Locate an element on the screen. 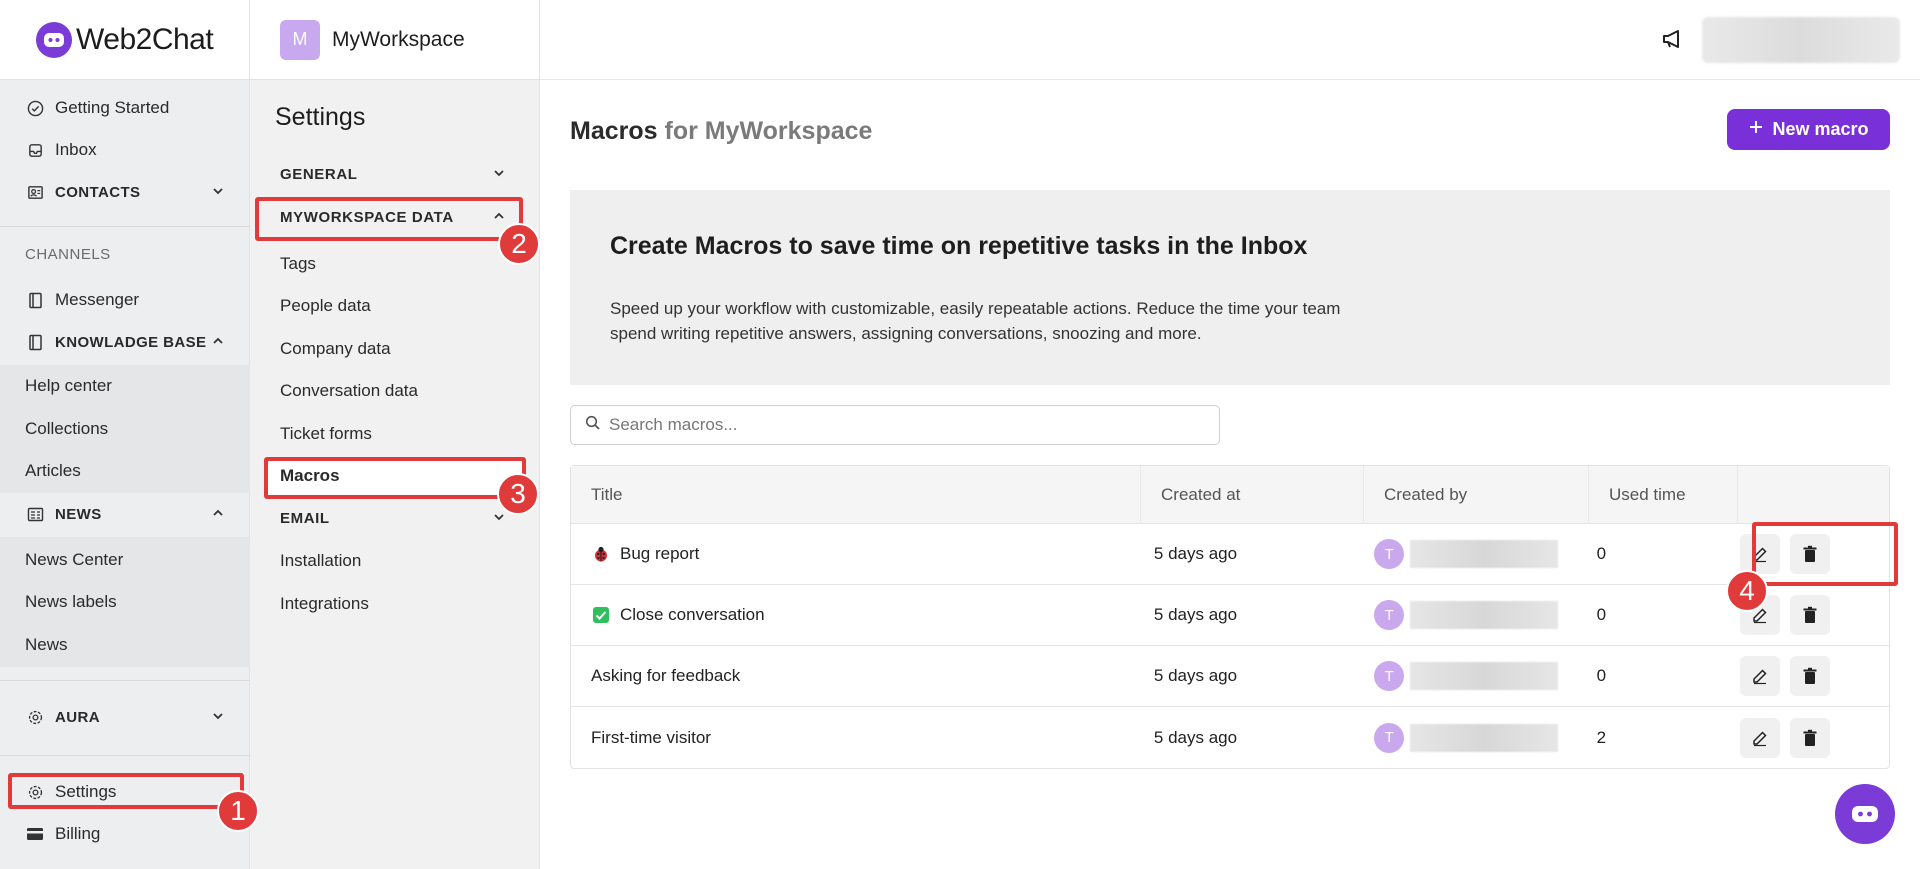 The image size is (1920, 869). annotation-badge-4: 4 is located at coordinates (1747, 591).